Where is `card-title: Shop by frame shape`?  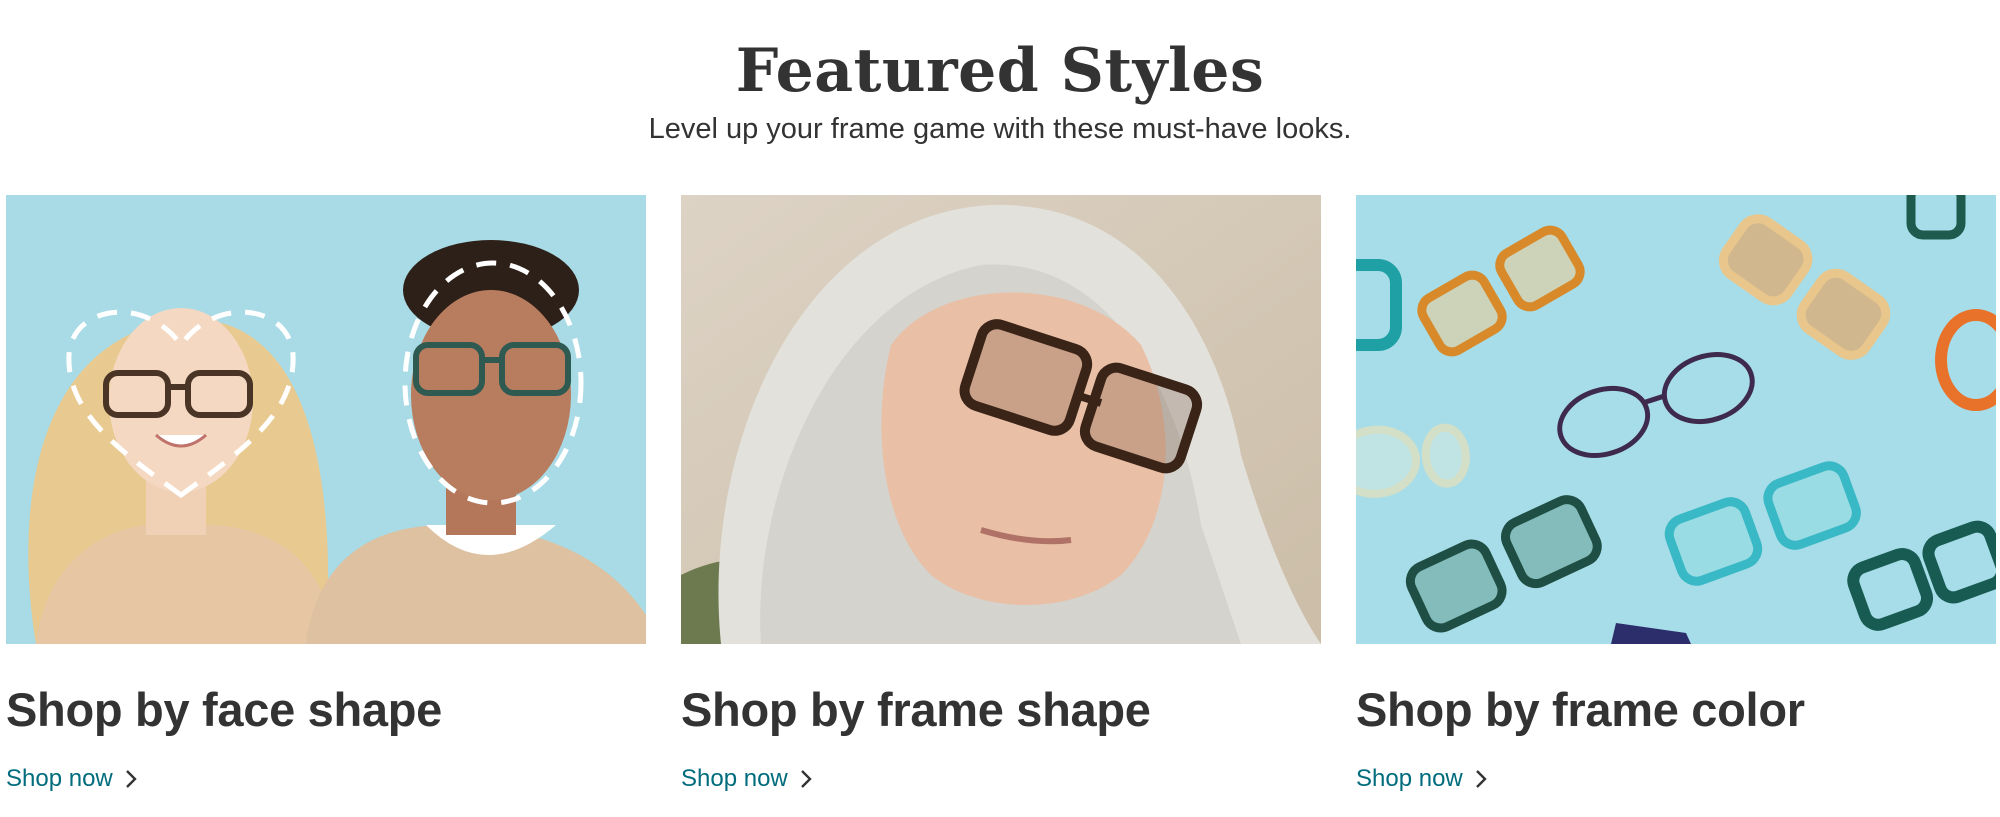
card-title: Shop by frame shape is located at coordinates (916, 709).